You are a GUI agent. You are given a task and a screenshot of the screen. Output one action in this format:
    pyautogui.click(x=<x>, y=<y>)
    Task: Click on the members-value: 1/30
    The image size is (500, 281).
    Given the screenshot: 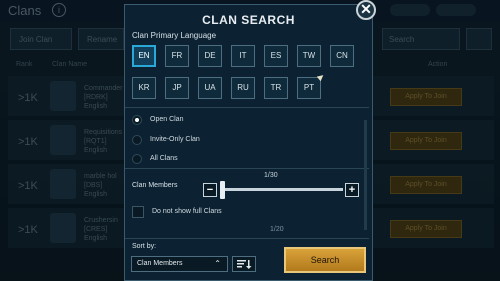 What is the action you would take?
    pyautogui.click(x=271, y=175)
    